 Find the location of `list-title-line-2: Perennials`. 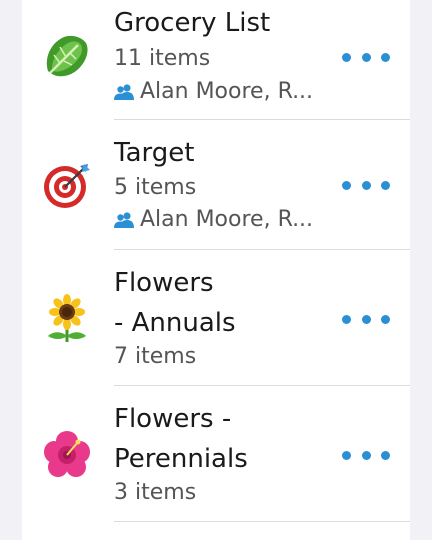

list-title-line-2: Perennials is located at coordinates (181, 459).